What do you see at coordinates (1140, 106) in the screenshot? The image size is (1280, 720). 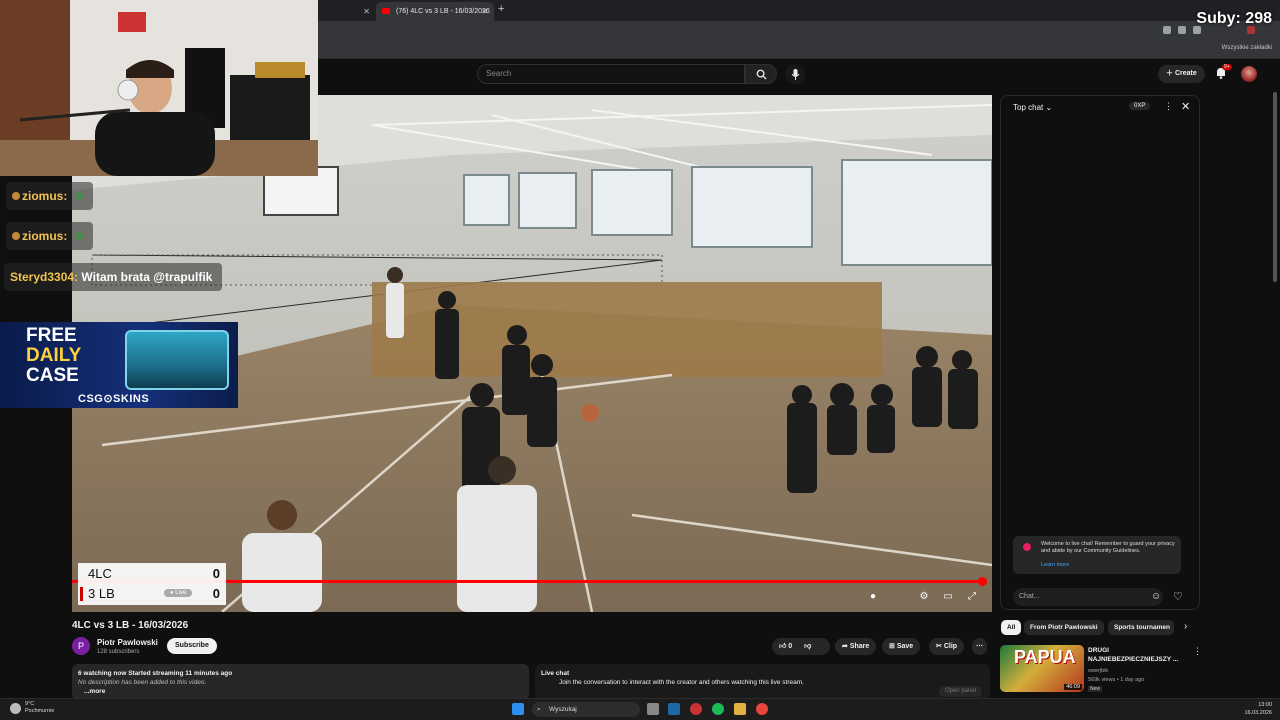 I see `xp-badge: 0XP` at bounding box center [1140, 106].